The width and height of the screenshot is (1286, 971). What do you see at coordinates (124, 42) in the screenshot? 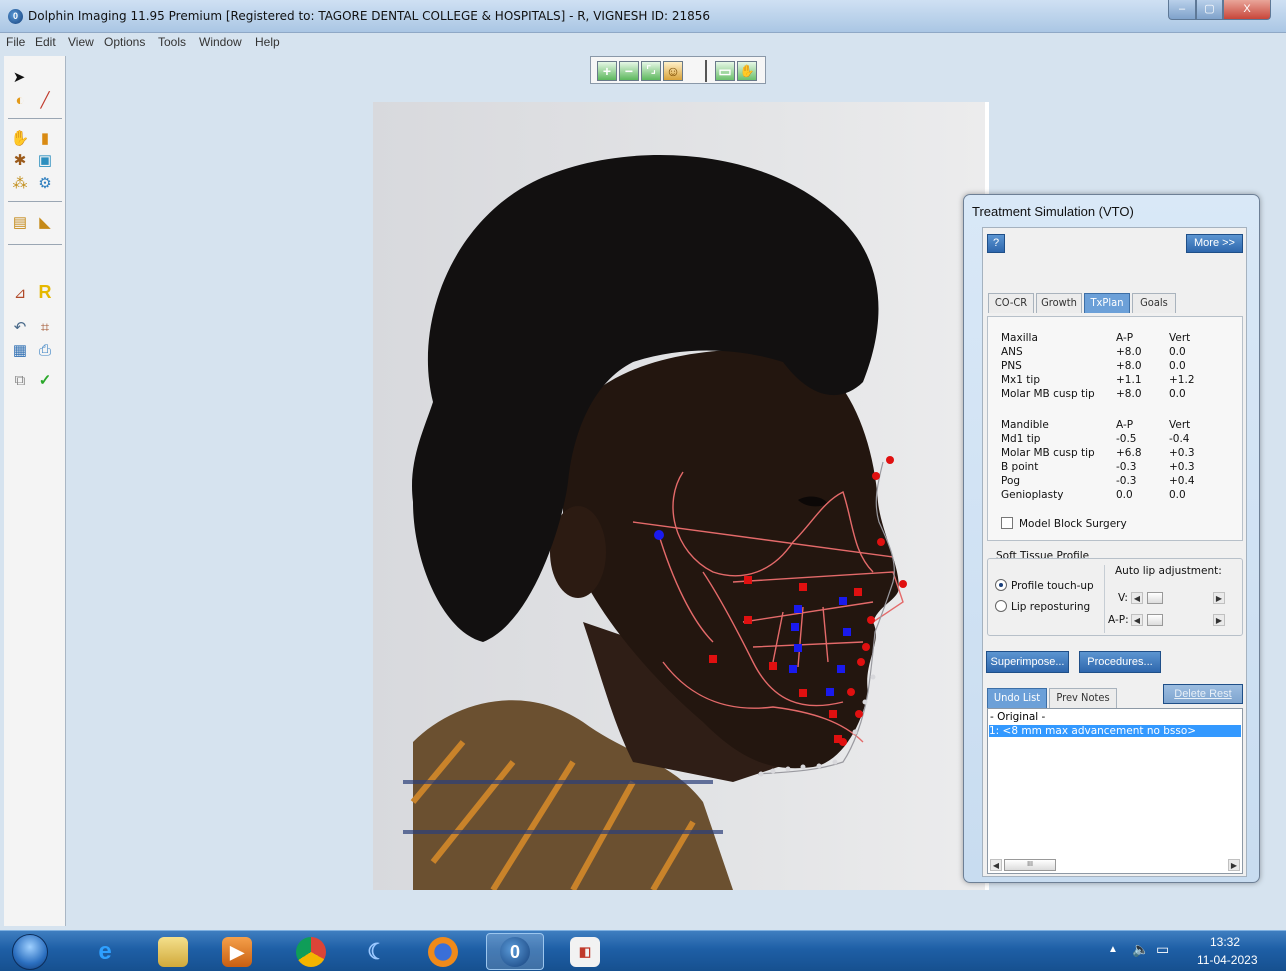
I see `menu-options: Options` at bounding box center [124, 42].